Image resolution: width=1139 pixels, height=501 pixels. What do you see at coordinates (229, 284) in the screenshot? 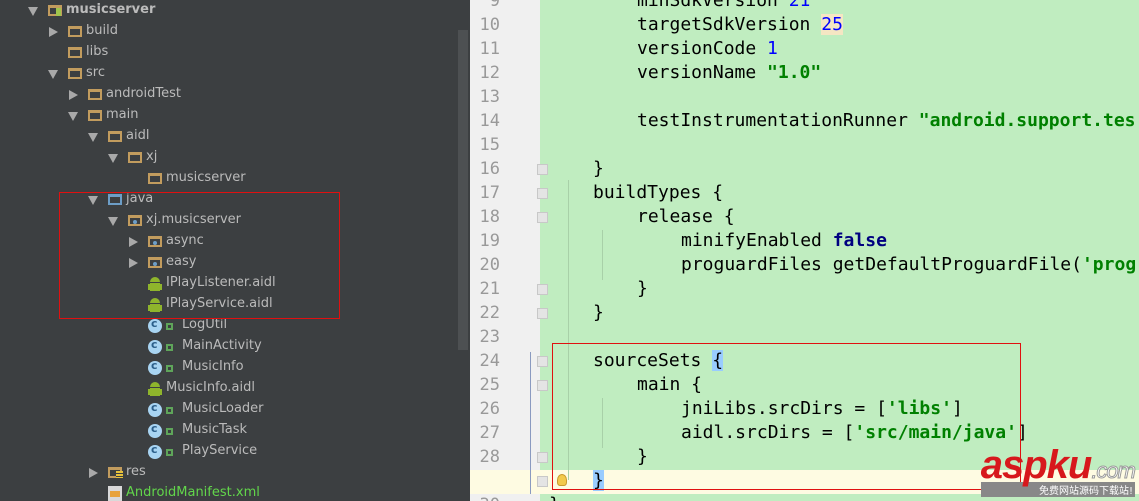
I see `tree-item: IPlayListener.aidl` at bounding box center [229, 284].